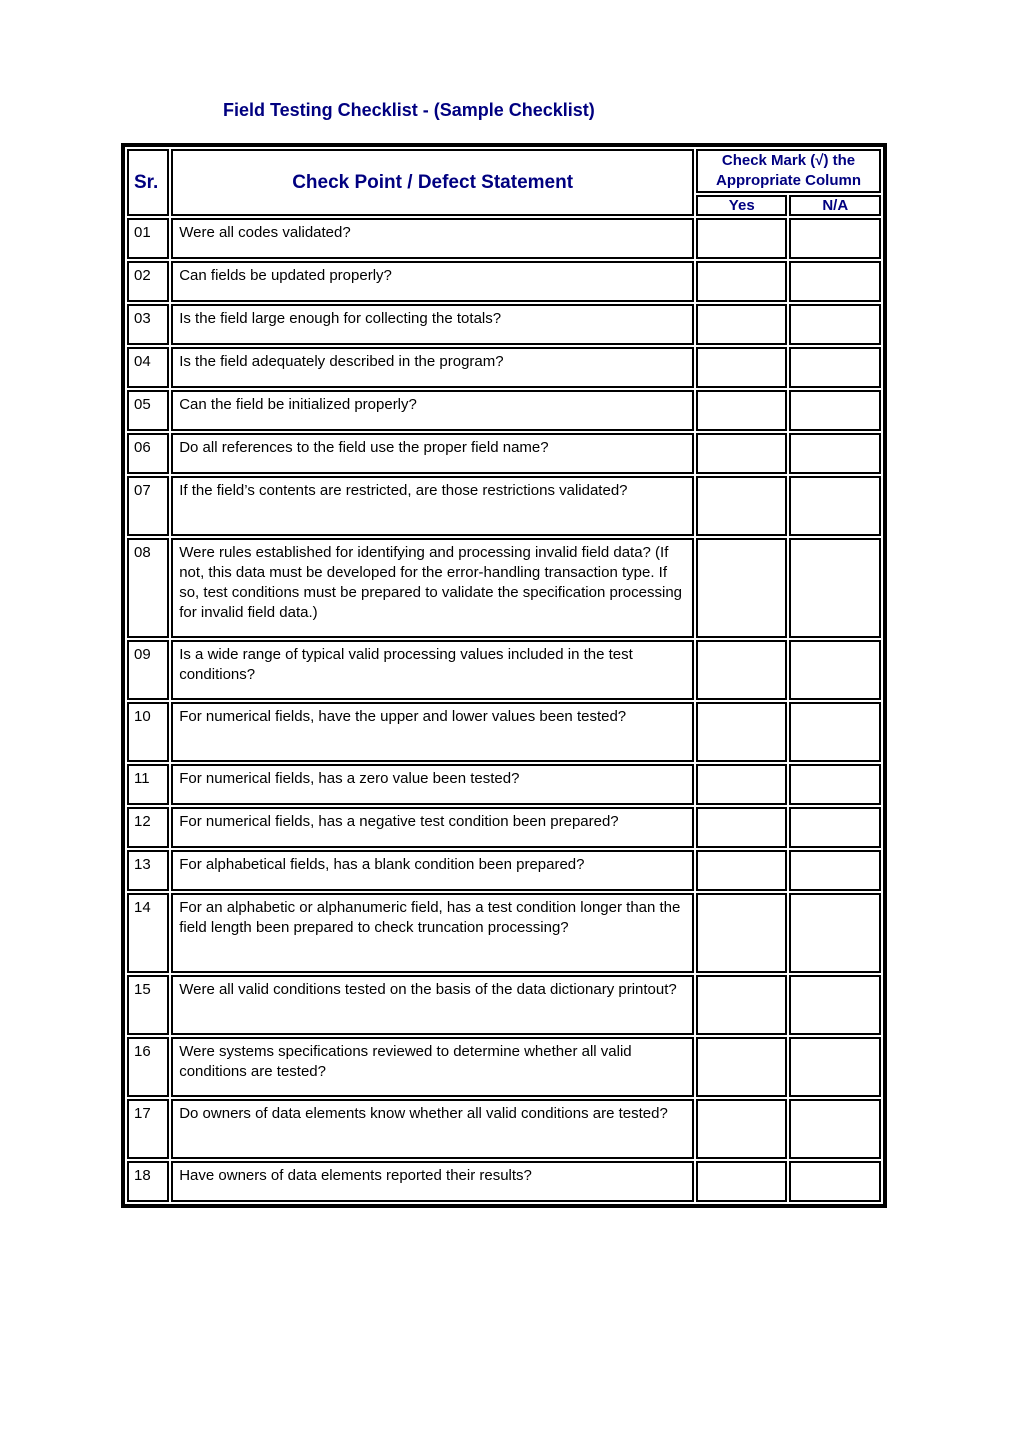 This screenshot has height=1443, width=1020. What do you see at coordinates (788, 180) in the screenshot?
I see `header-check-mark-line2: Appropriate Column` at bounding box center [788, 180].